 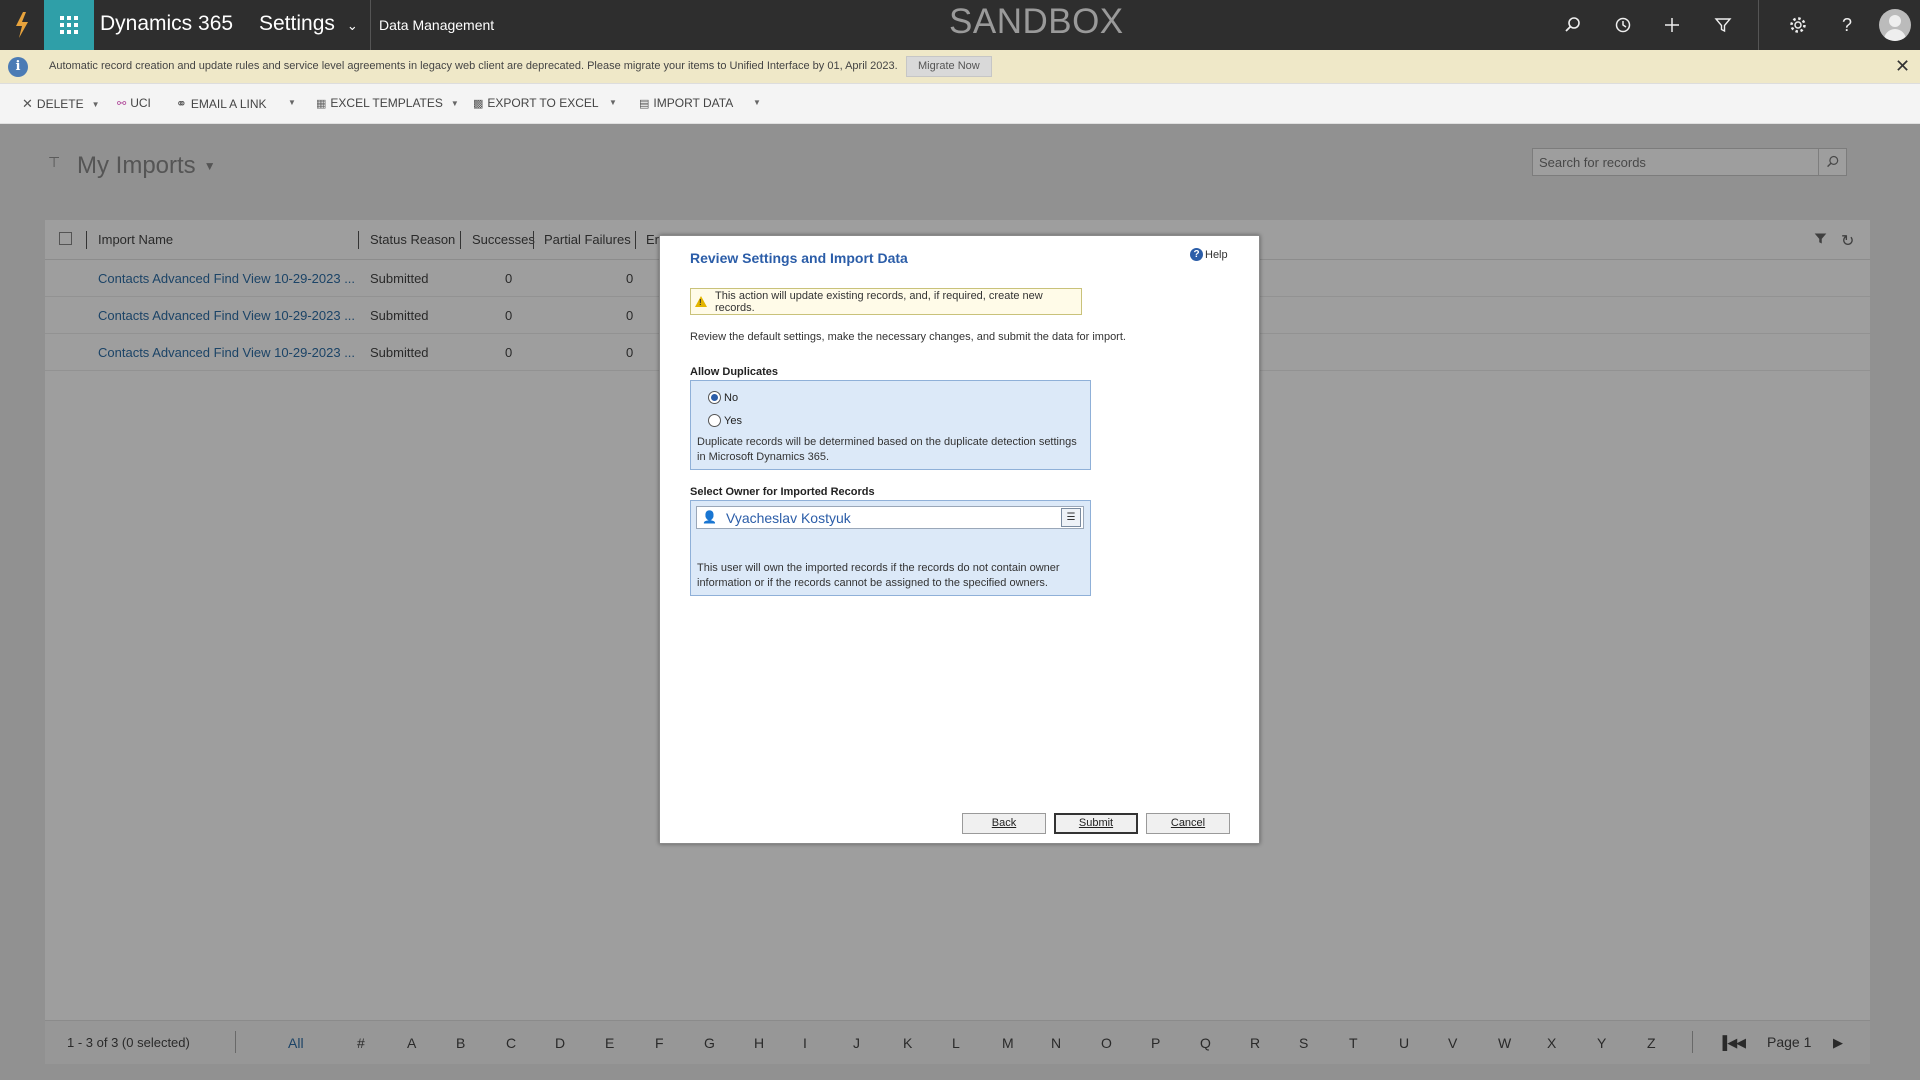 I want to click on breadcrumb: Data Management, so click(x=436, y=25).